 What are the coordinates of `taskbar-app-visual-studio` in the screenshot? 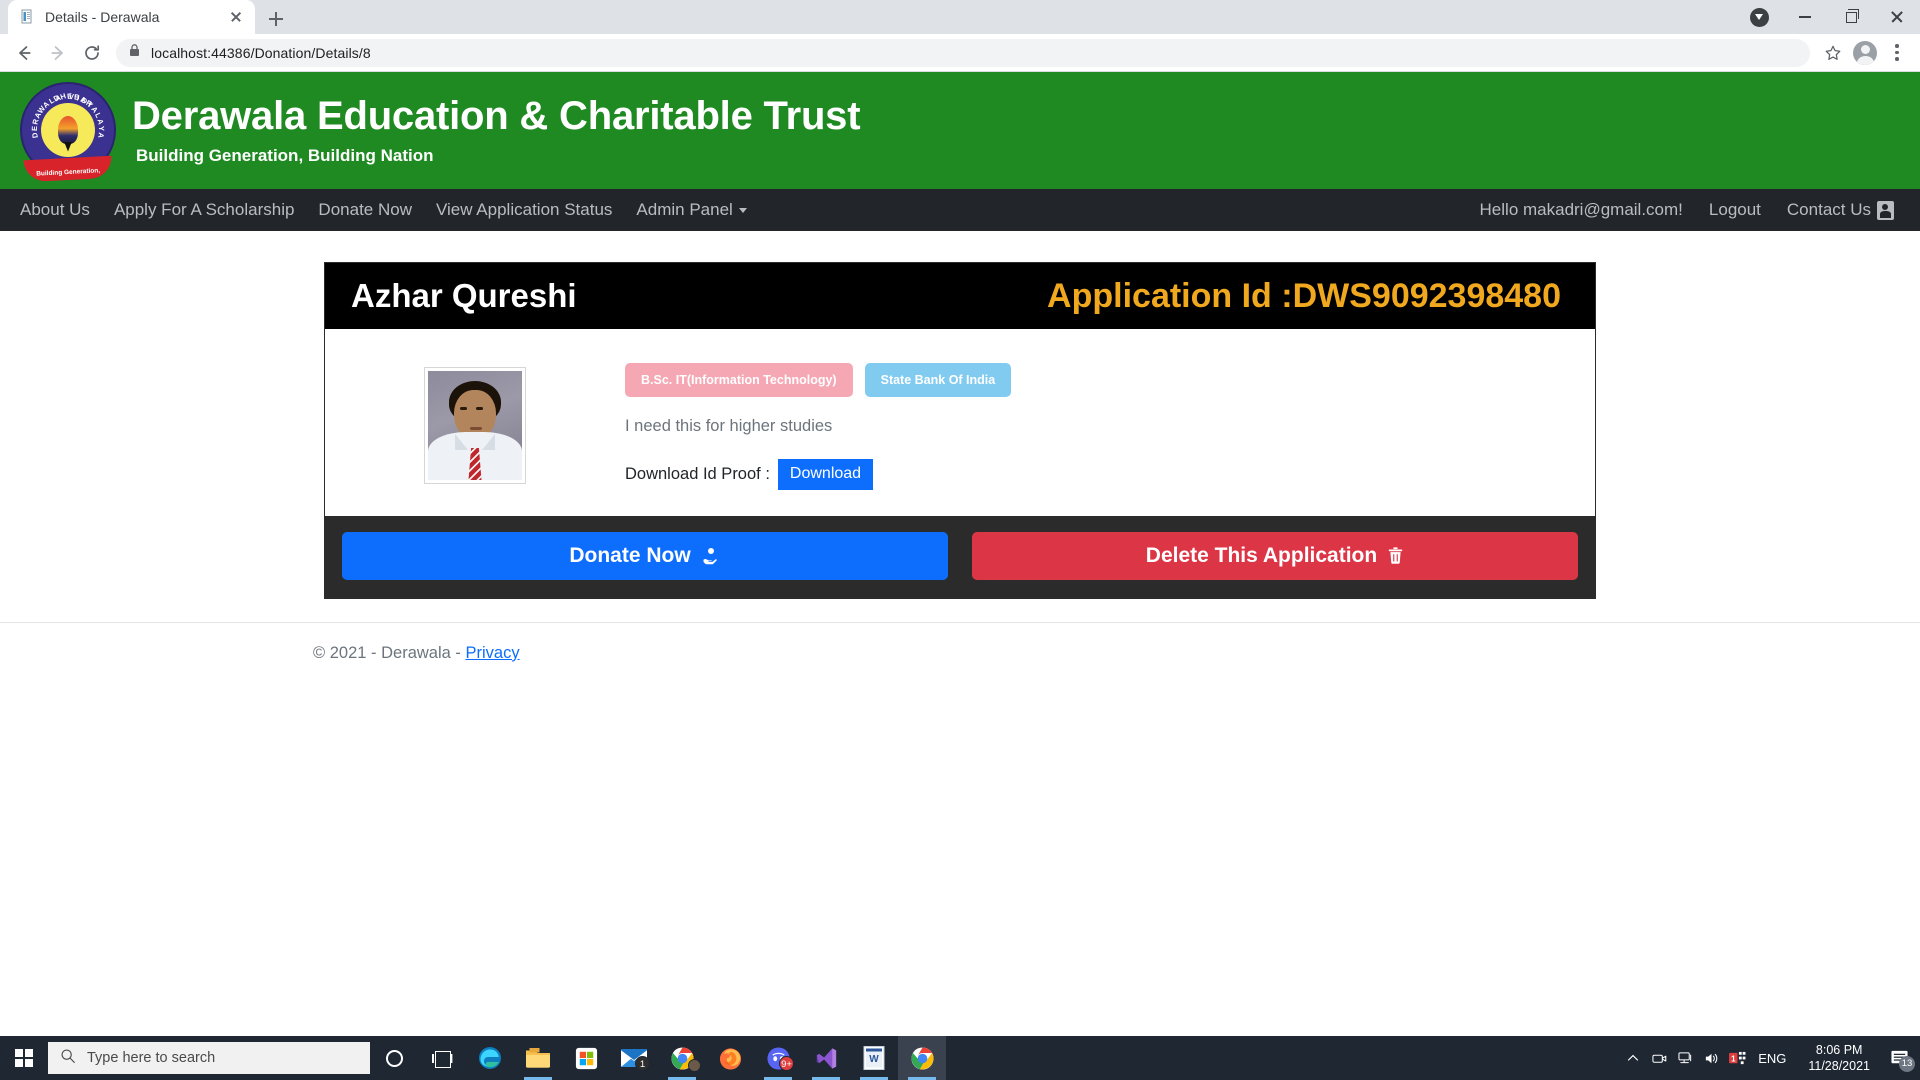 It's located at (826, 1058).